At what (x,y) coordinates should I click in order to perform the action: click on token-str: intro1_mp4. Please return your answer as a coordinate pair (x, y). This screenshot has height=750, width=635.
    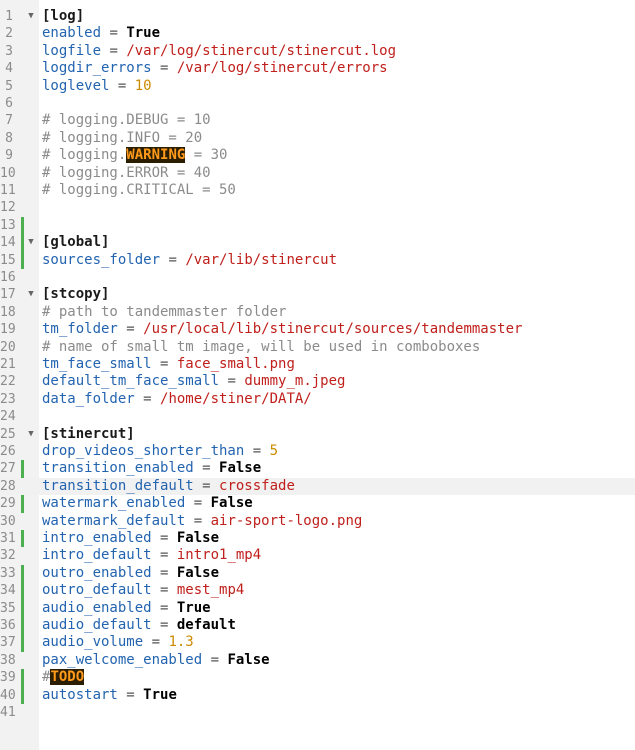
    Looking at the image, I should click on (219, 555).